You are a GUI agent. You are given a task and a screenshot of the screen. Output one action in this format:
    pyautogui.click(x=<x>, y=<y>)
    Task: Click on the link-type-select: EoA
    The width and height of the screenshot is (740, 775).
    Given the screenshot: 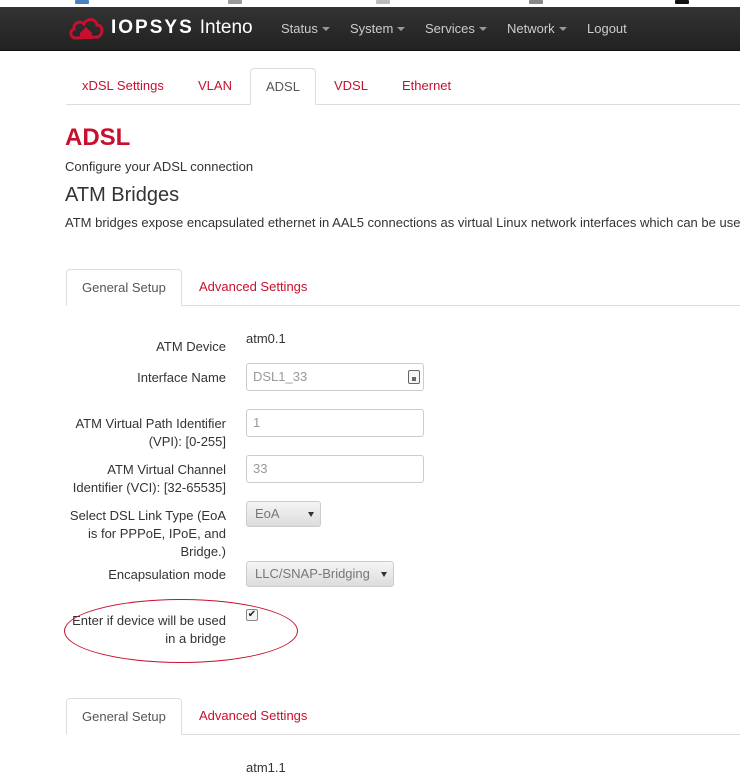 What is the action you would take?
    pyautogui.click(x=283, y=514)
    